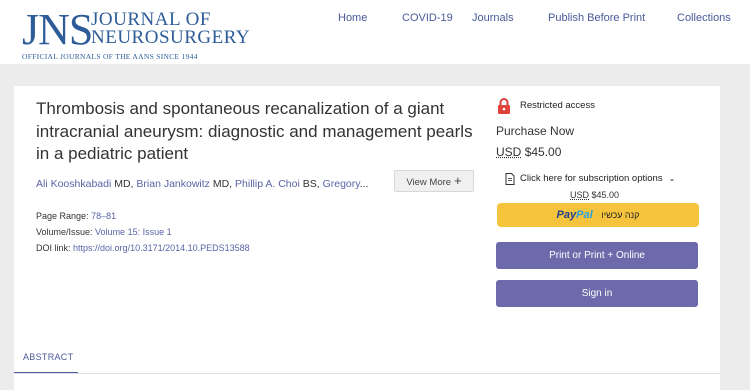  I want to click on subscription-price: USD $45.00, so click(594, 195).